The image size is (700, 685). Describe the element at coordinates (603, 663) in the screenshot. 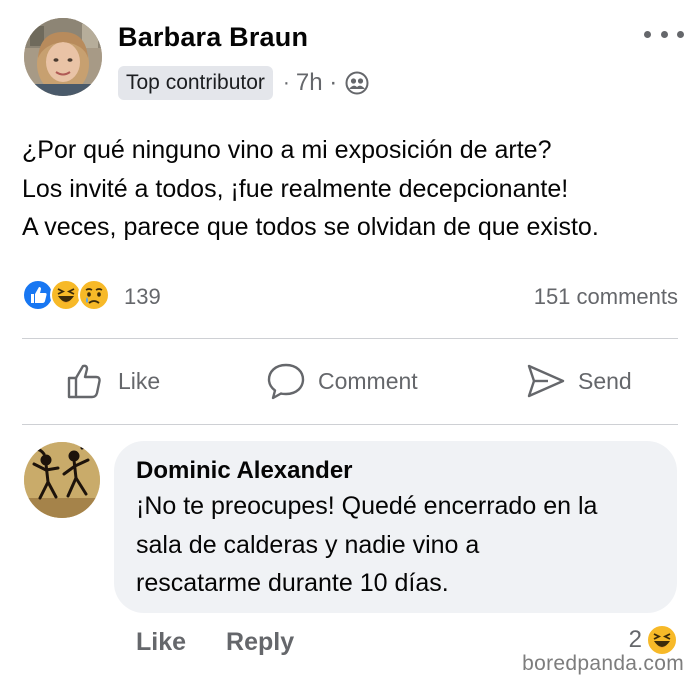

I see `watermark: boredpanda.com` at that location.